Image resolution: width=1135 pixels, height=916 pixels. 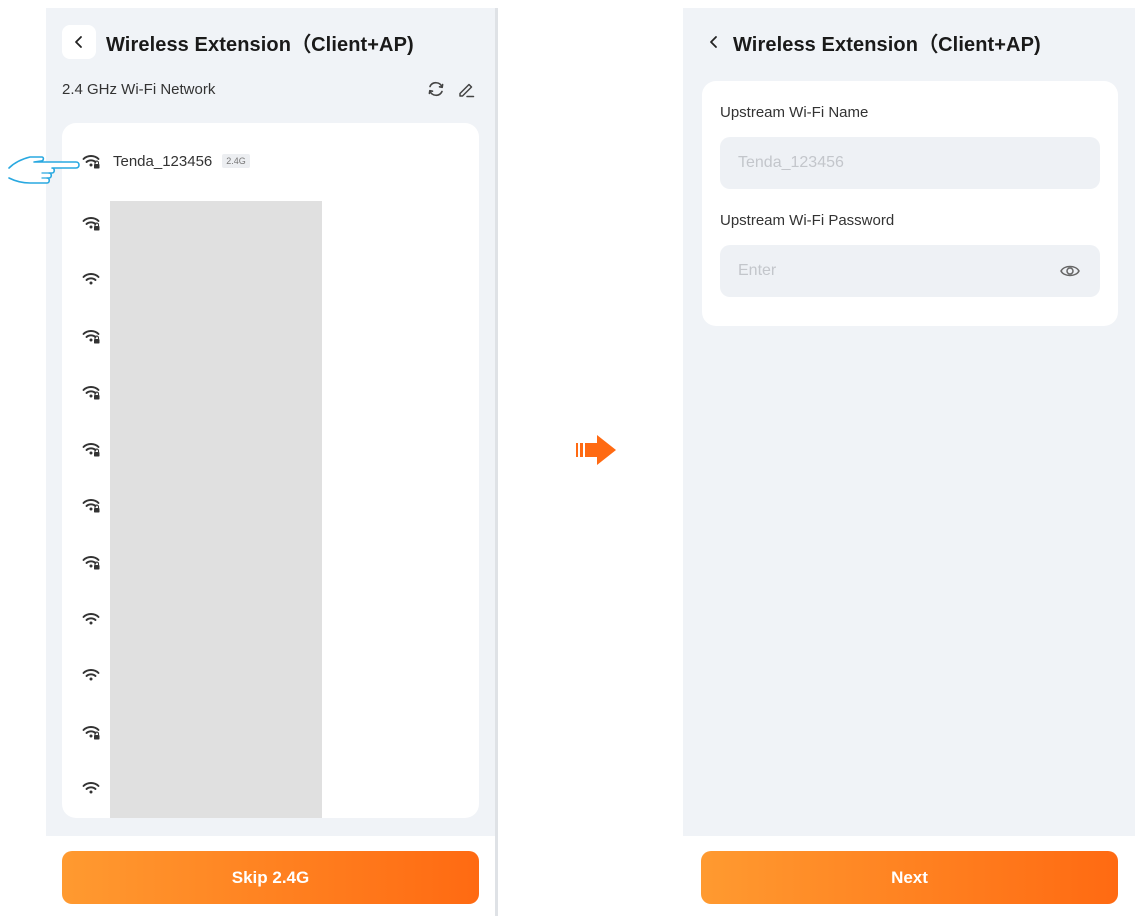 I want to click on arrow-right-icon, so click(x=596, y=450).